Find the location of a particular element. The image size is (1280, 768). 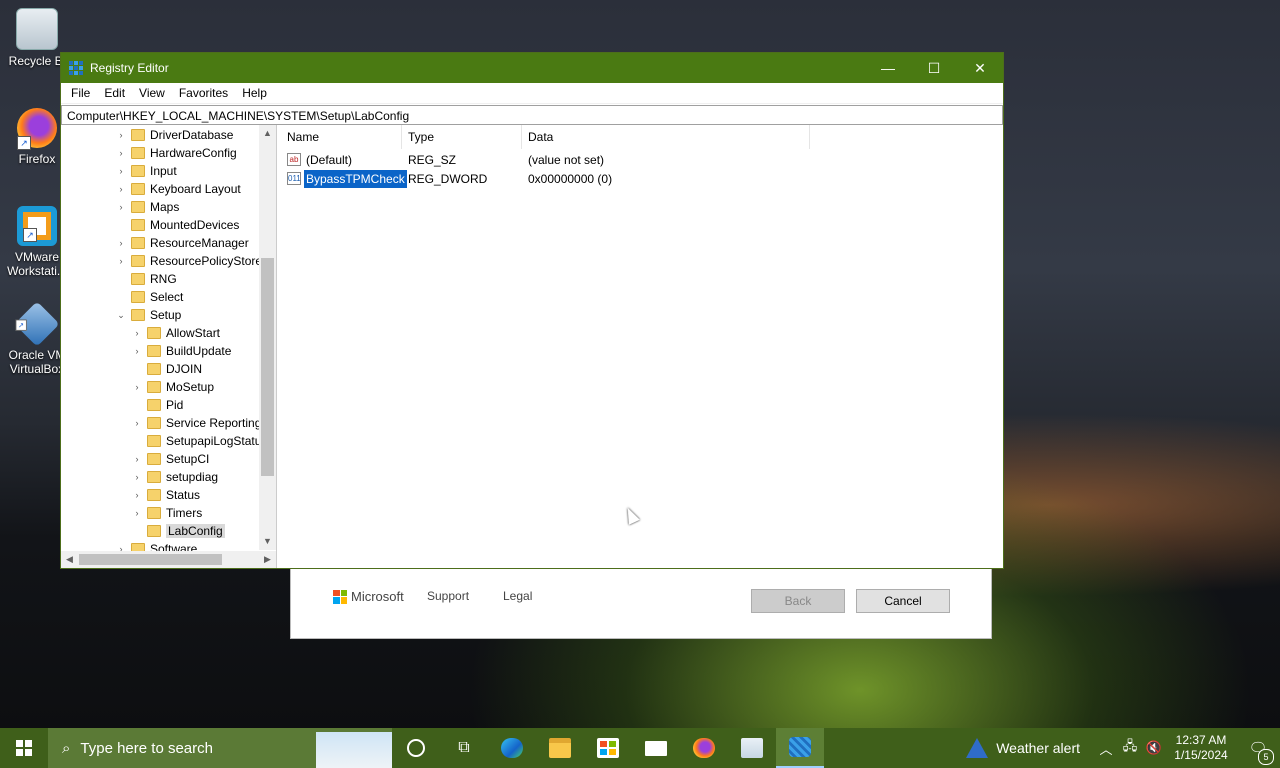

menu-edit: Edit is located at coordinates (114, 93).